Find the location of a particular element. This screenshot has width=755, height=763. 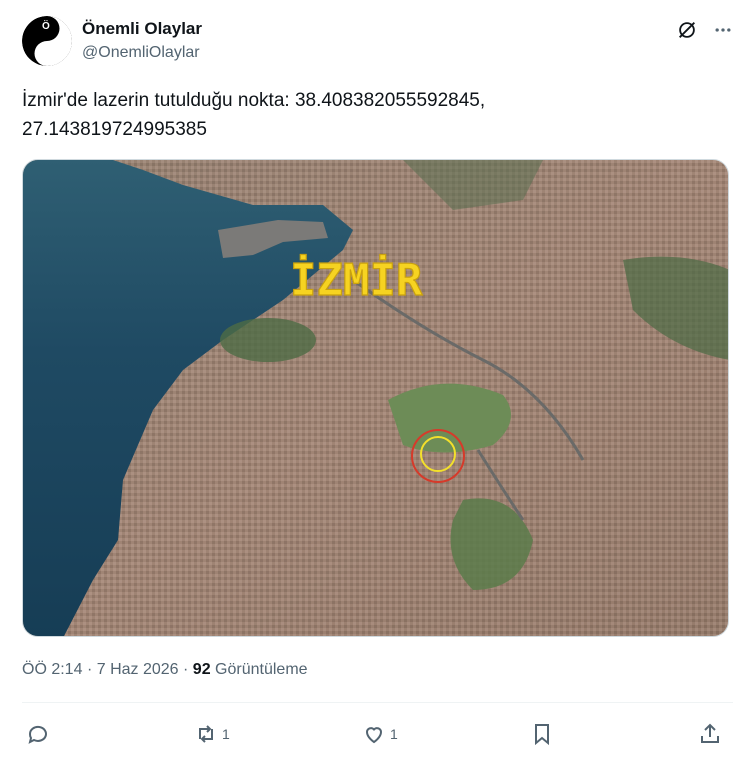

retweet-icon is located at coordinates (206, 734).